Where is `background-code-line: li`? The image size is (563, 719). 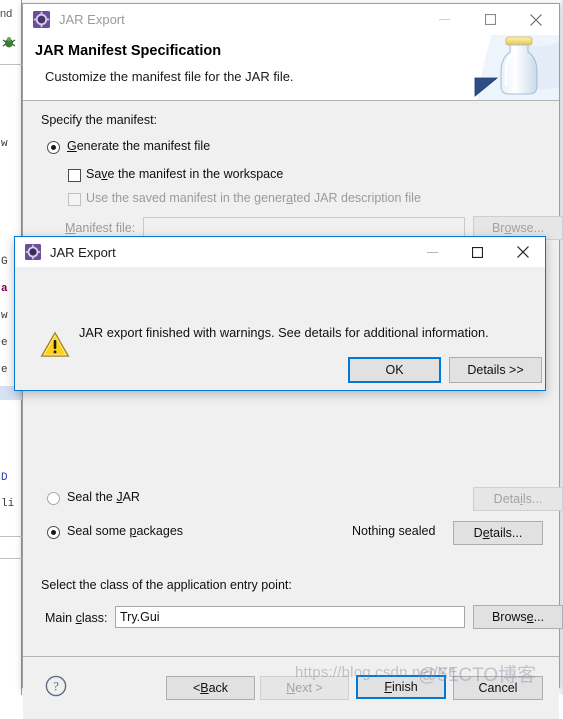 background-code-line: li is located at coordinates (11, 504).